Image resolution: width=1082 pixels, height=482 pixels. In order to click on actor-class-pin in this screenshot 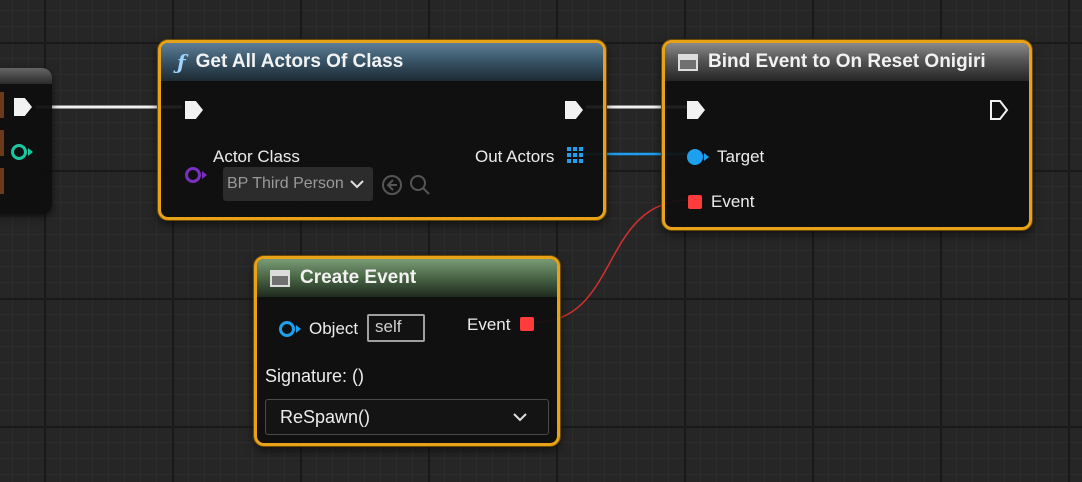, I will do `click(193, 175)`.